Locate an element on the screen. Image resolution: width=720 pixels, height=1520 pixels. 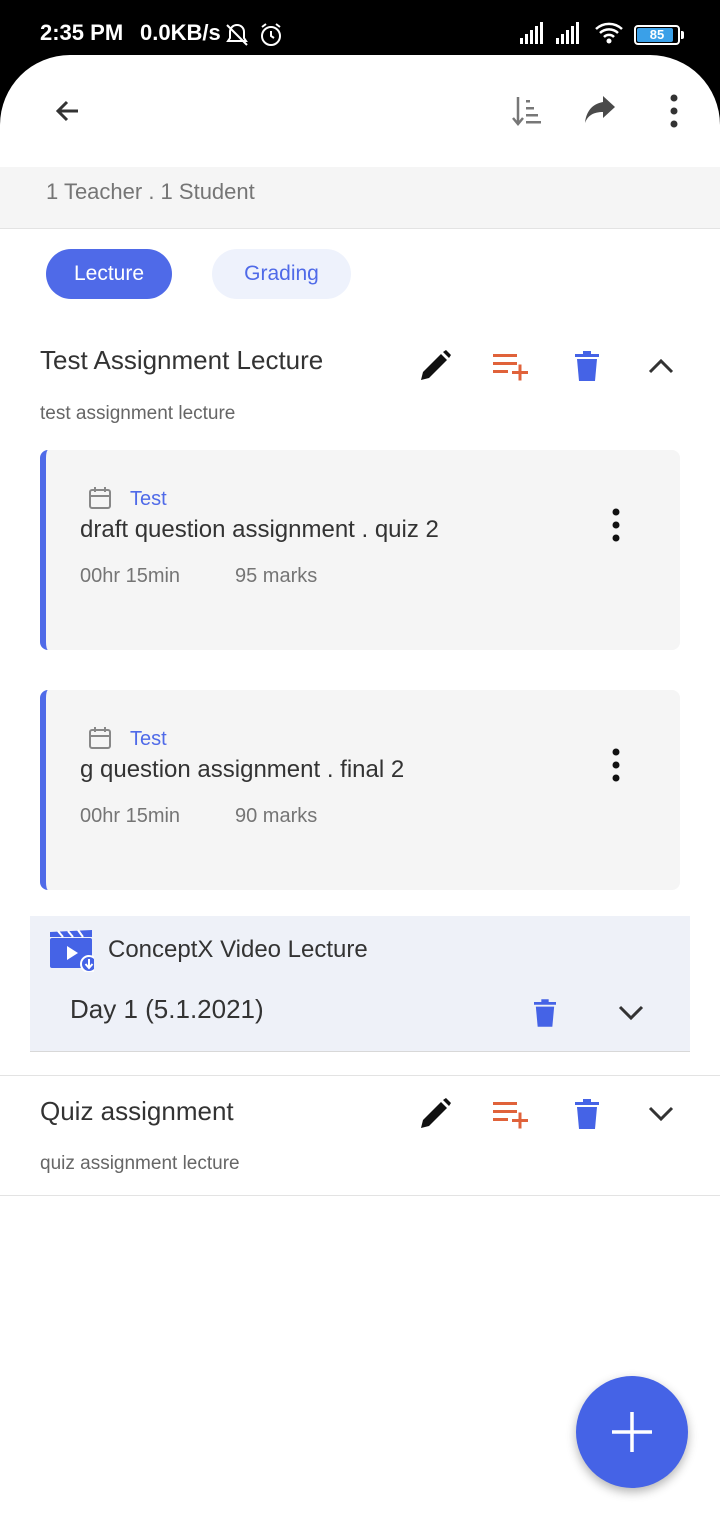
assignment-marks: 95 marks is located at coordinates (276, 576).